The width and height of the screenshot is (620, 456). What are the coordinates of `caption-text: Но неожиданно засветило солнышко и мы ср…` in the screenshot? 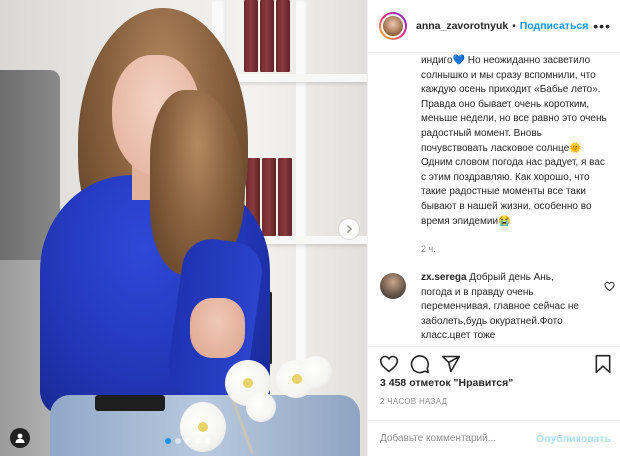 It's located at (514, 104).